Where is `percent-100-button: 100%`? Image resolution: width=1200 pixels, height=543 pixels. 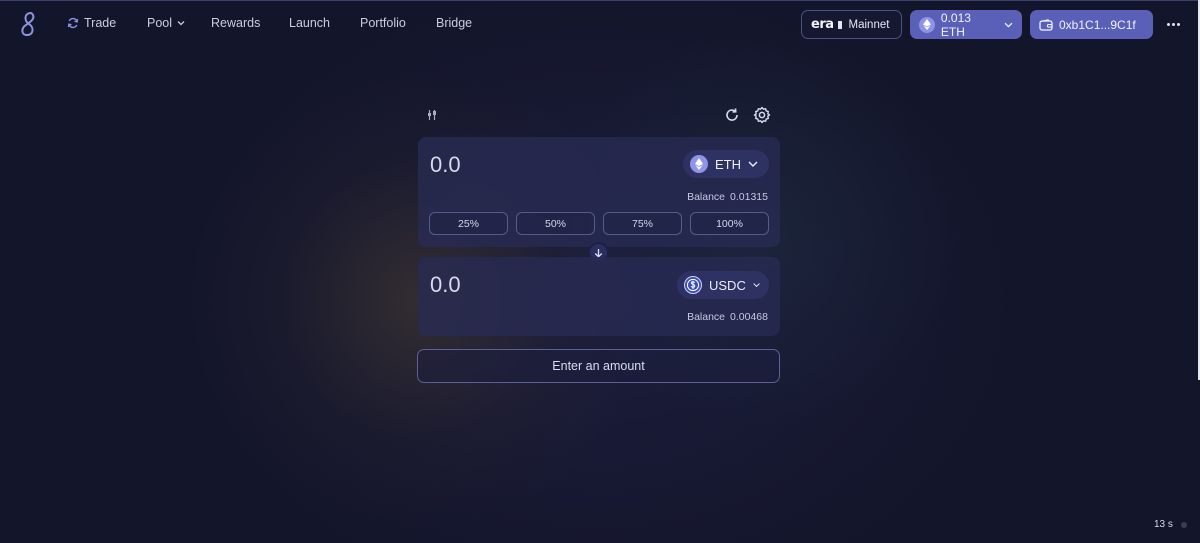 percent-100-button: 100% is located at coordinates (729, 223).